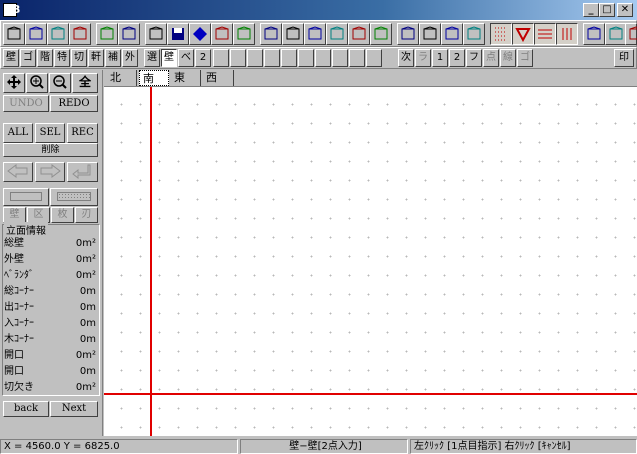 The image size is (637, 454). What do you see at coordinates (113, 58) in the screenshot?
I see `mode-button-7: 補` at bounding box center [113, 58].